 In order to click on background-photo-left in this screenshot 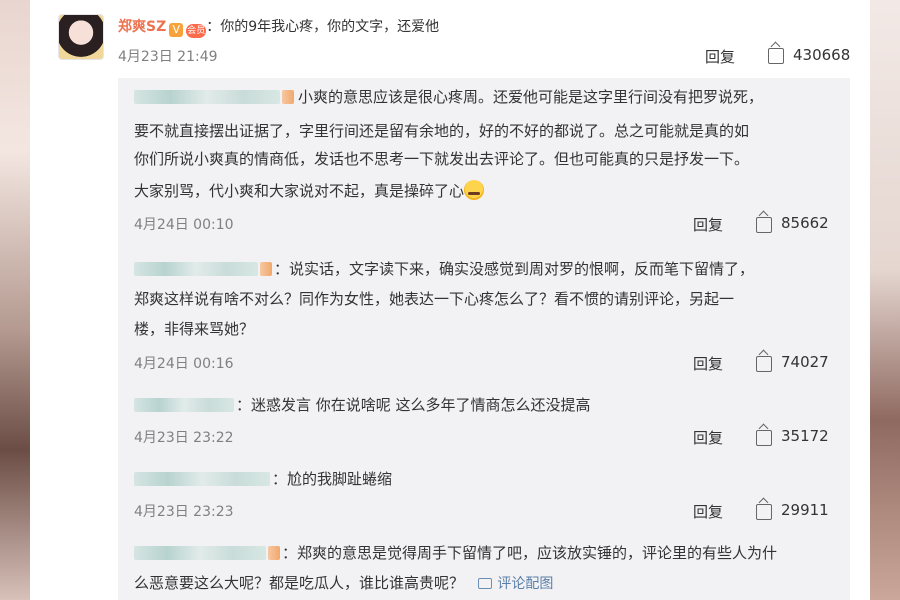, I will do `click(15, 300)`.